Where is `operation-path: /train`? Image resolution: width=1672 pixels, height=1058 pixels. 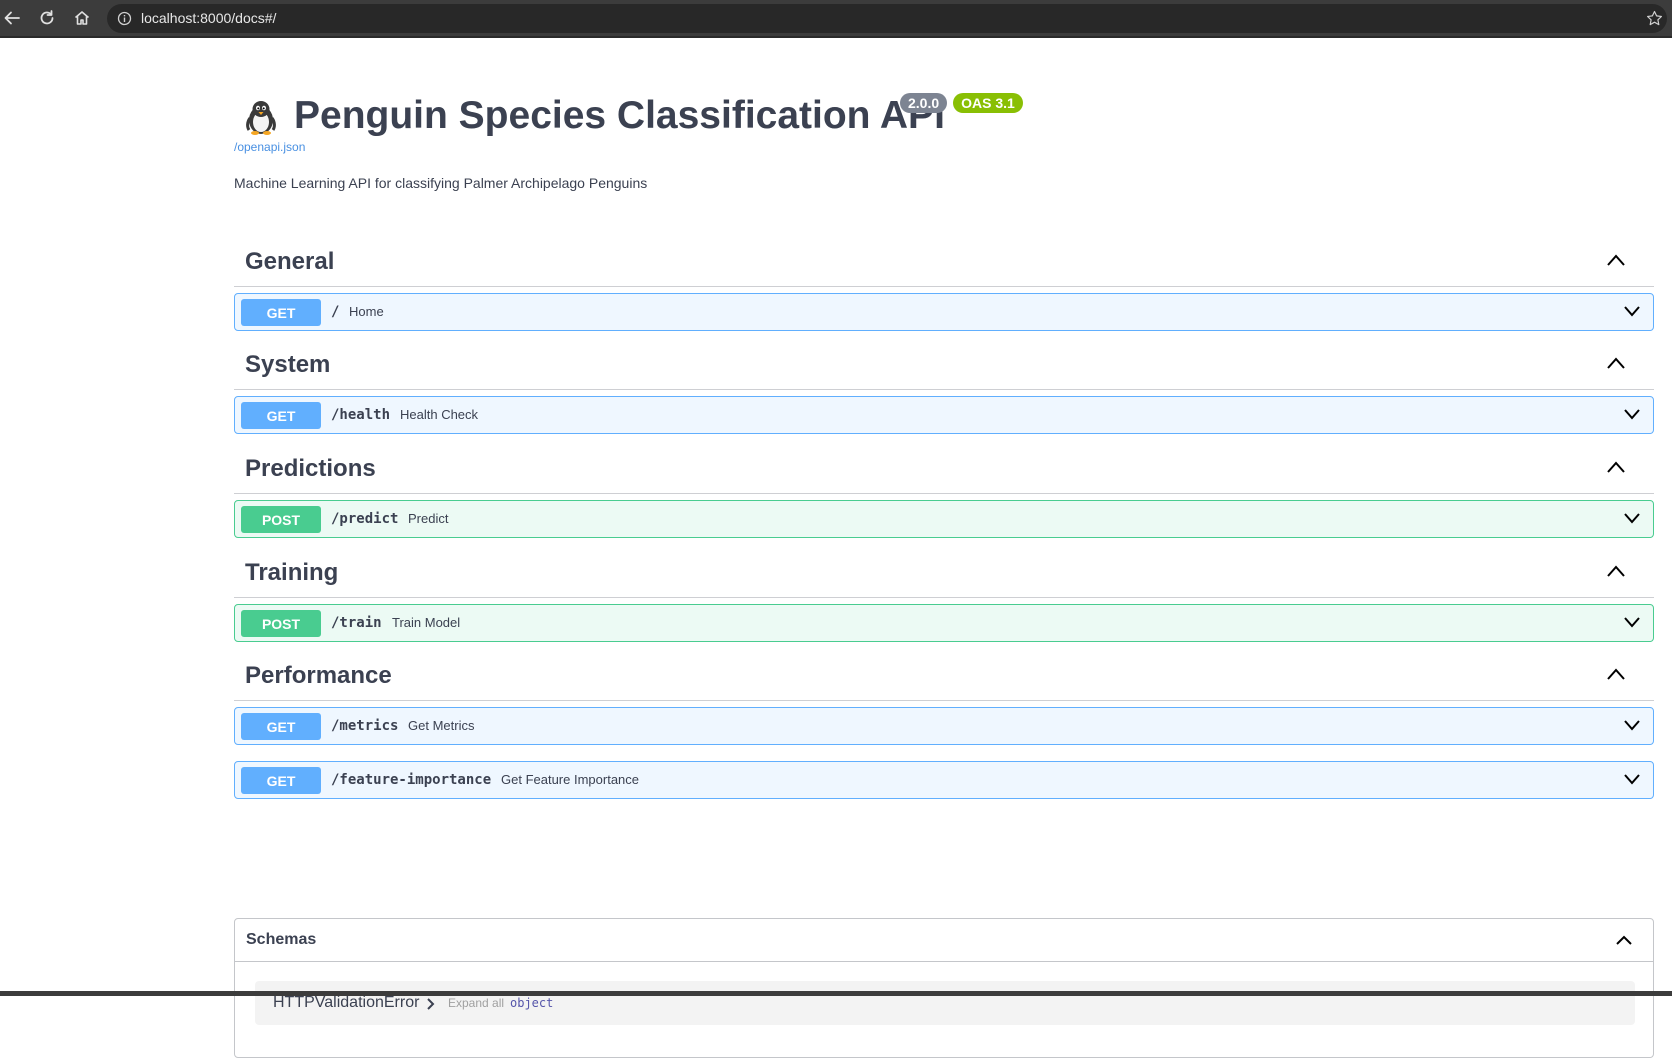 operation-path: /train is located at coordinates (356, 623).